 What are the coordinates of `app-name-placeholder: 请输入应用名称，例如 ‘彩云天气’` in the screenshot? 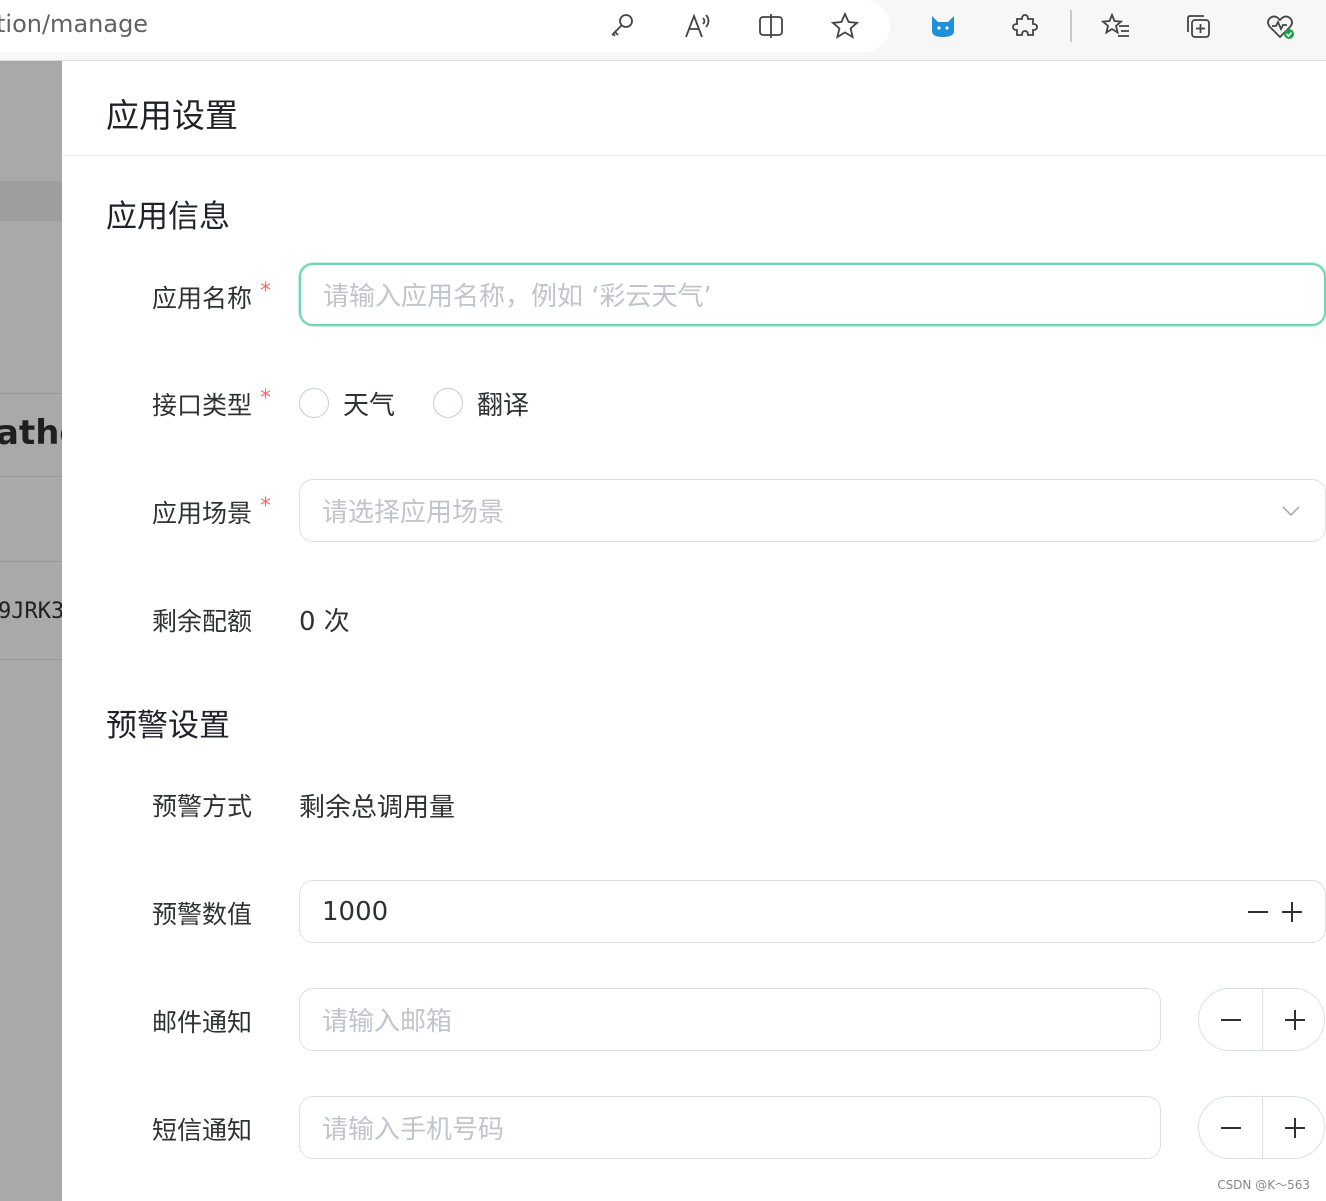 It's located at (517, 297).